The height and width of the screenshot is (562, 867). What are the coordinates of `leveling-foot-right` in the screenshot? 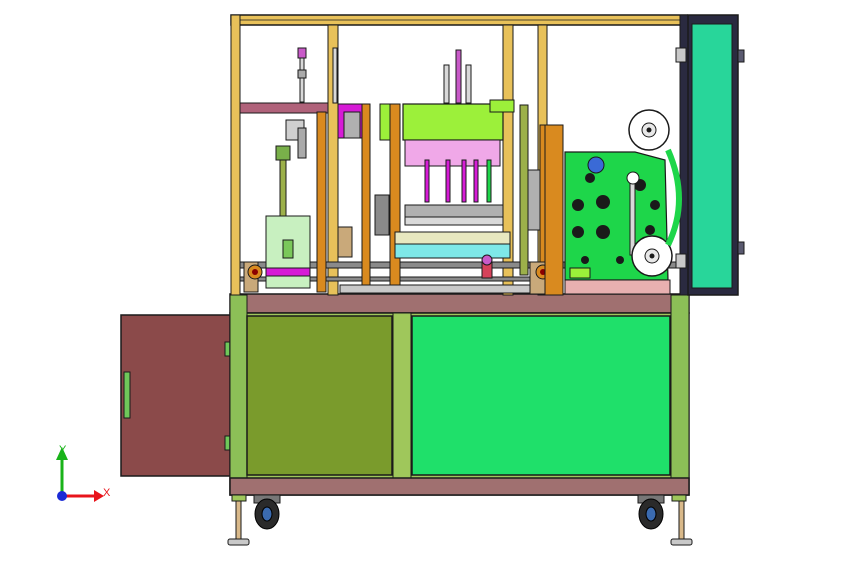 It's located at (681, 523).